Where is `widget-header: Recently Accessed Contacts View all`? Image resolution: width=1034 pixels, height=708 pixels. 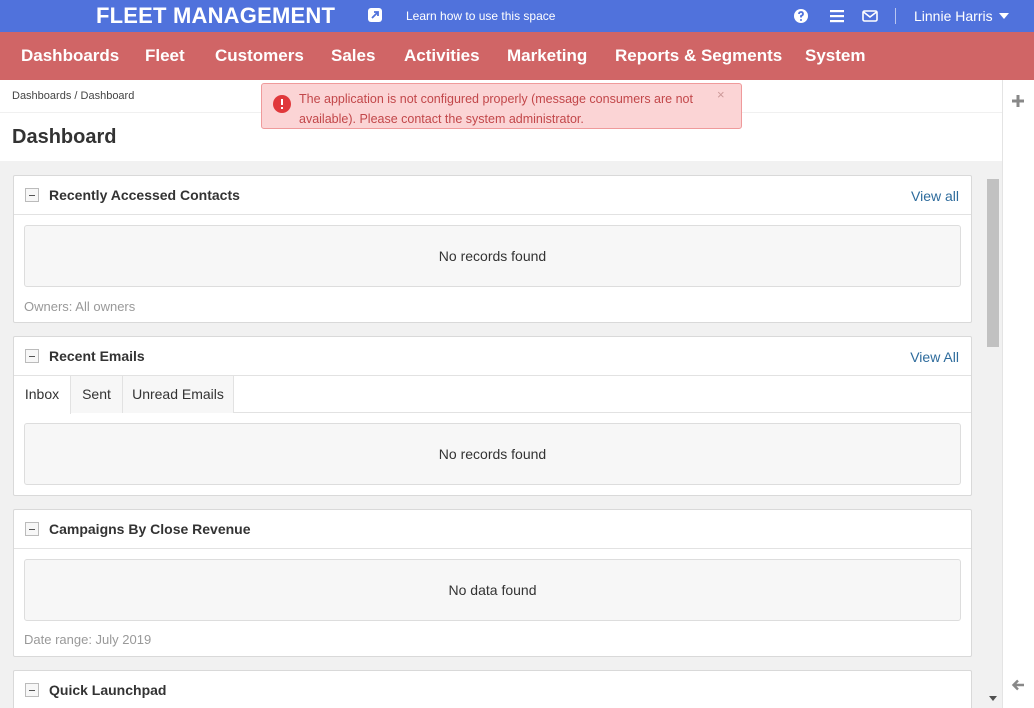
widget-header: Recently Accessed Contacts View all is located at coordinates (492, 195).